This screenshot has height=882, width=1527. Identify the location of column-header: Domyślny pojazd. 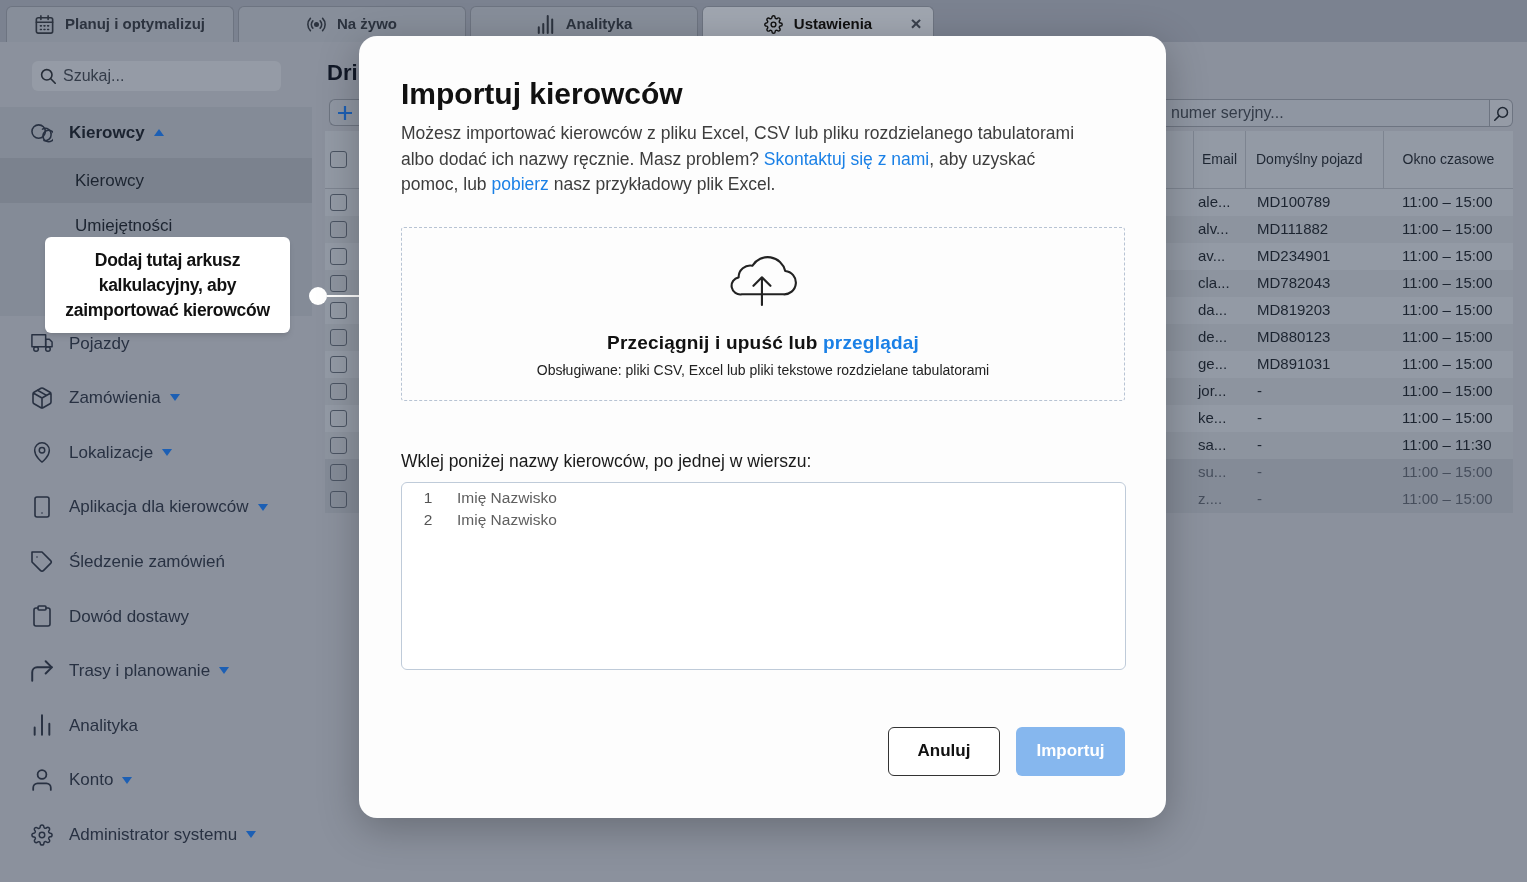
(1314, 159).